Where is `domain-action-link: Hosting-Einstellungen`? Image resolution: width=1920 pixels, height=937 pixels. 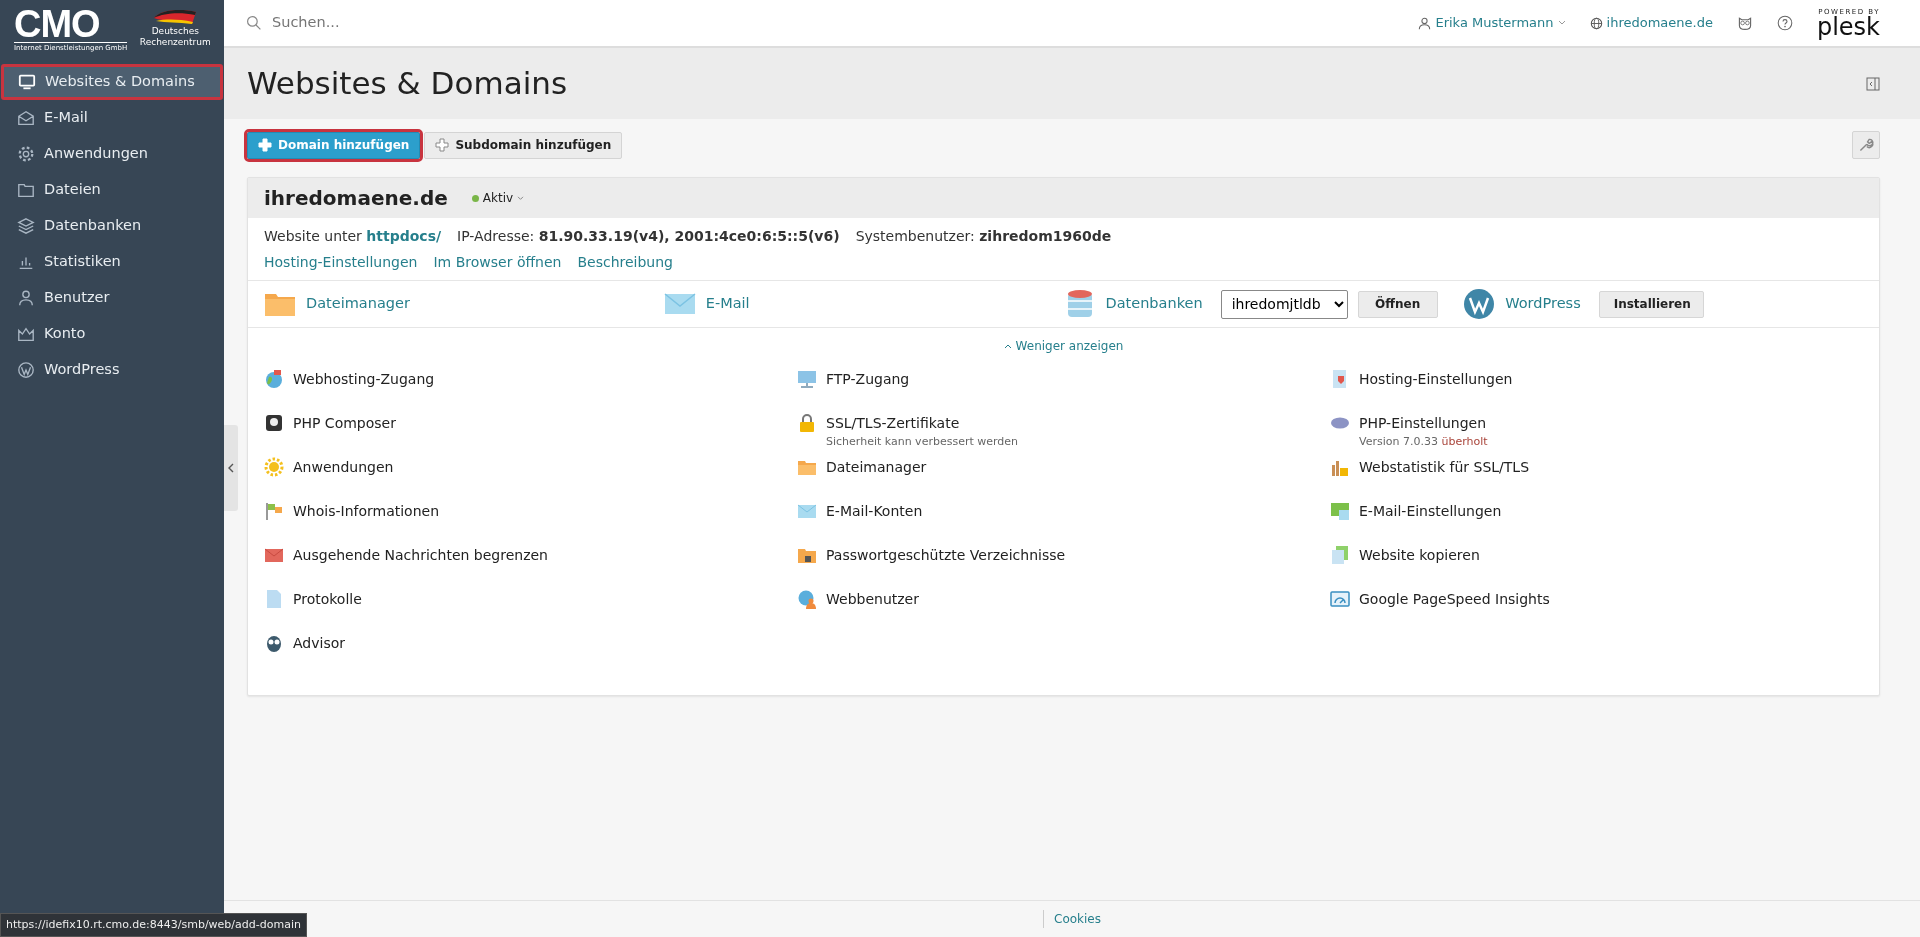
domain-action-link: Hosting-Einstellungen is located at coordinates (341, 262).